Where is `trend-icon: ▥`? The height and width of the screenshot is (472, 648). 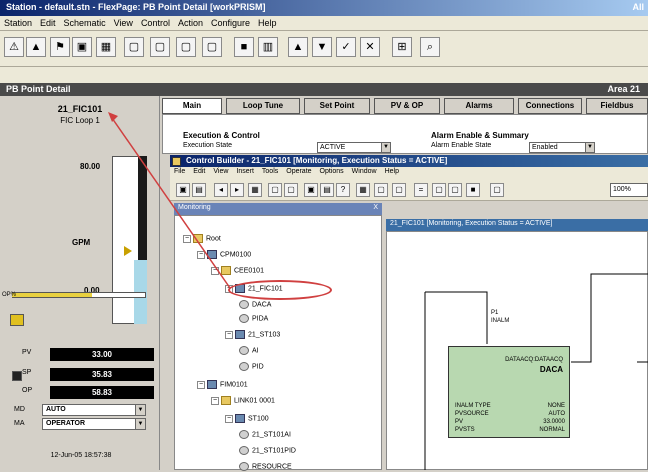
trend-icon: ▥ is located at coordinates (268, 47).